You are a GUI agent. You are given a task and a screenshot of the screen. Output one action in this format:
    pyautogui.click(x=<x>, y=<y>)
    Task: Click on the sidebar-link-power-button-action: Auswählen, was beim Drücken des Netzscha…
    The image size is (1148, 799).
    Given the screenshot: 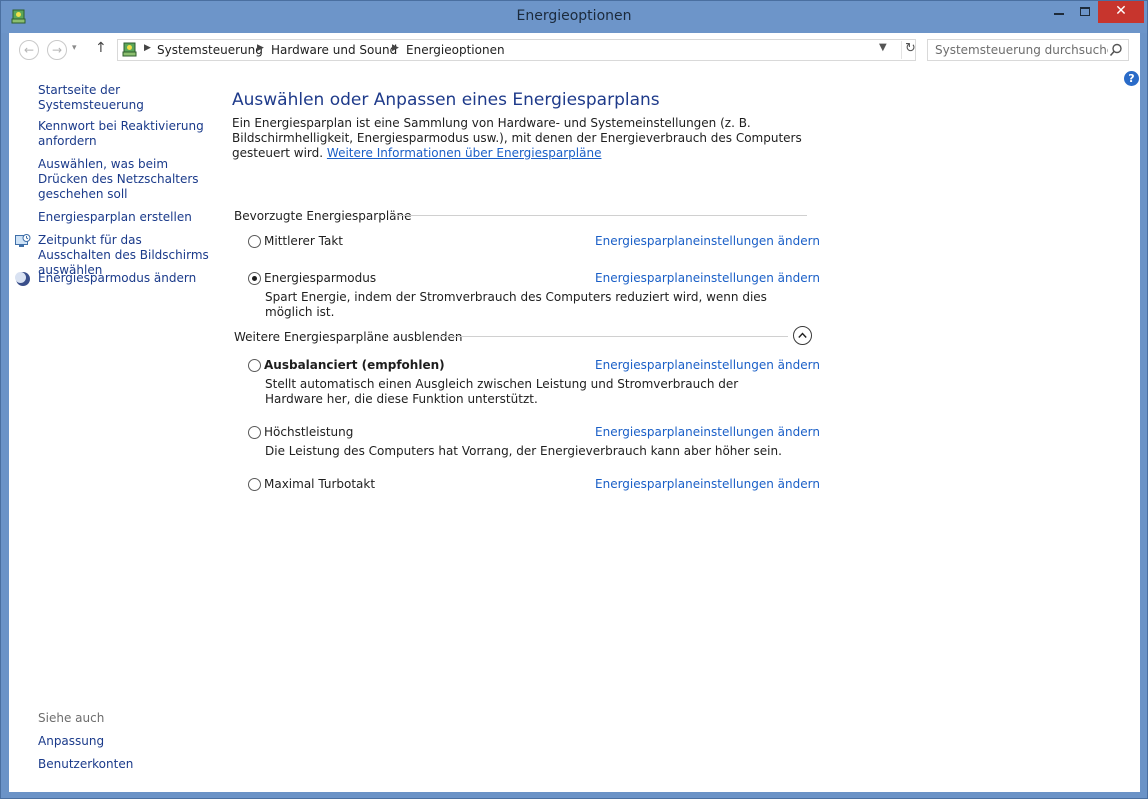 What is the action you would take?
    pyautogui.click(x=125, y=179)
    